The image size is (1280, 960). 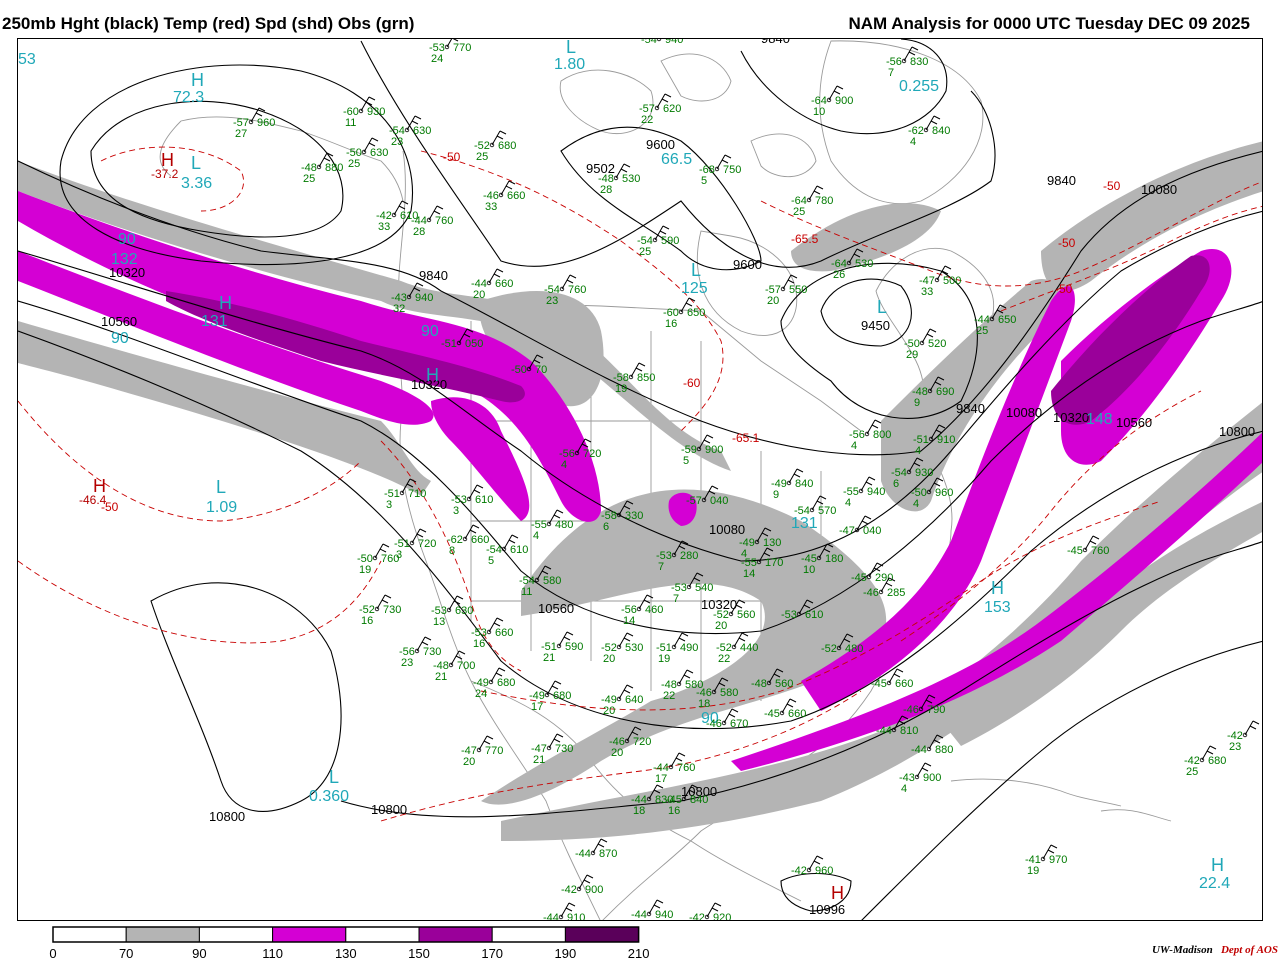 I want to click on height-label: 9600, so click(x=660, y=144).